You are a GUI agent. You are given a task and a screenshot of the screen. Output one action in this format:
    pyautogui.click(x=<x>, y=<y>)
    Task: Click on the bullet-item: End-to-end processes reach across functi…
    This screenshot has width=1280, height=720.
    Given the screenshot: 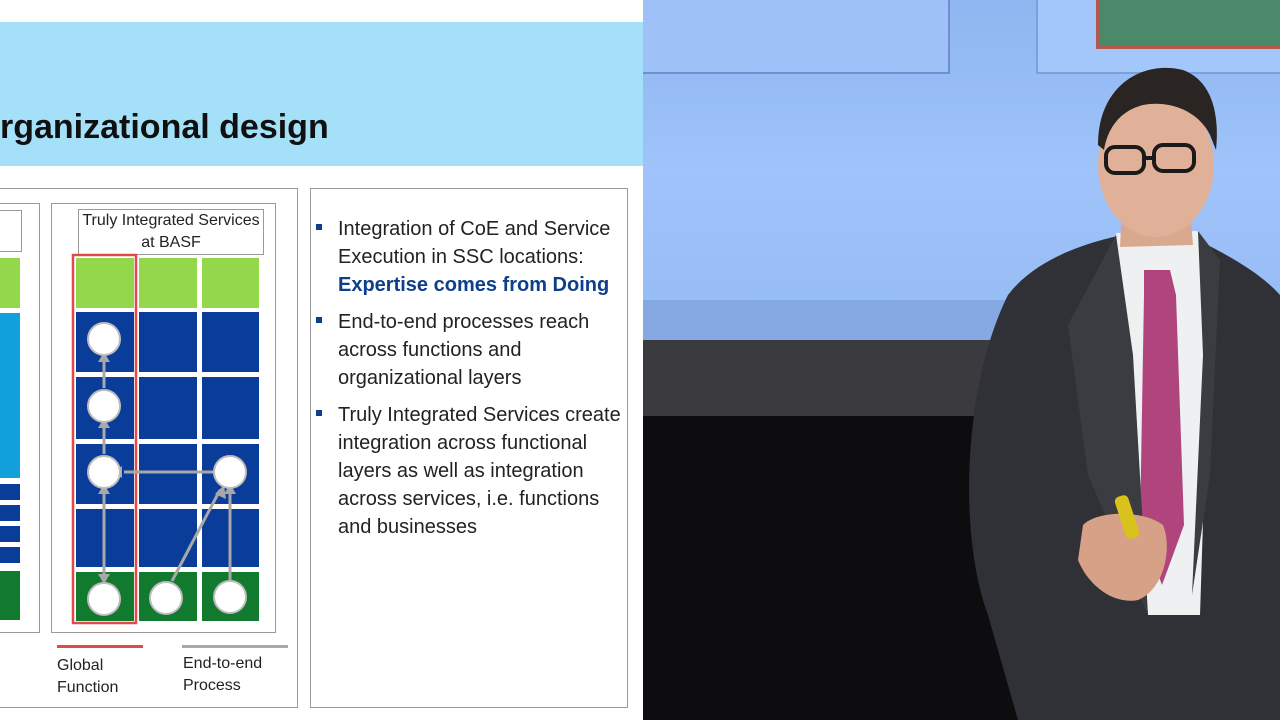 What is the action you would take?
    pyautogui.click(x=469, y=350)
    